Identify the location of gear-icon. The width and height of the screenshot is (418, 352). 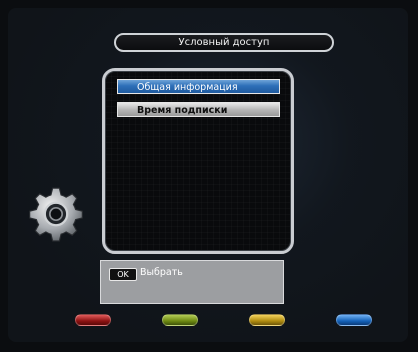
(56, 214).